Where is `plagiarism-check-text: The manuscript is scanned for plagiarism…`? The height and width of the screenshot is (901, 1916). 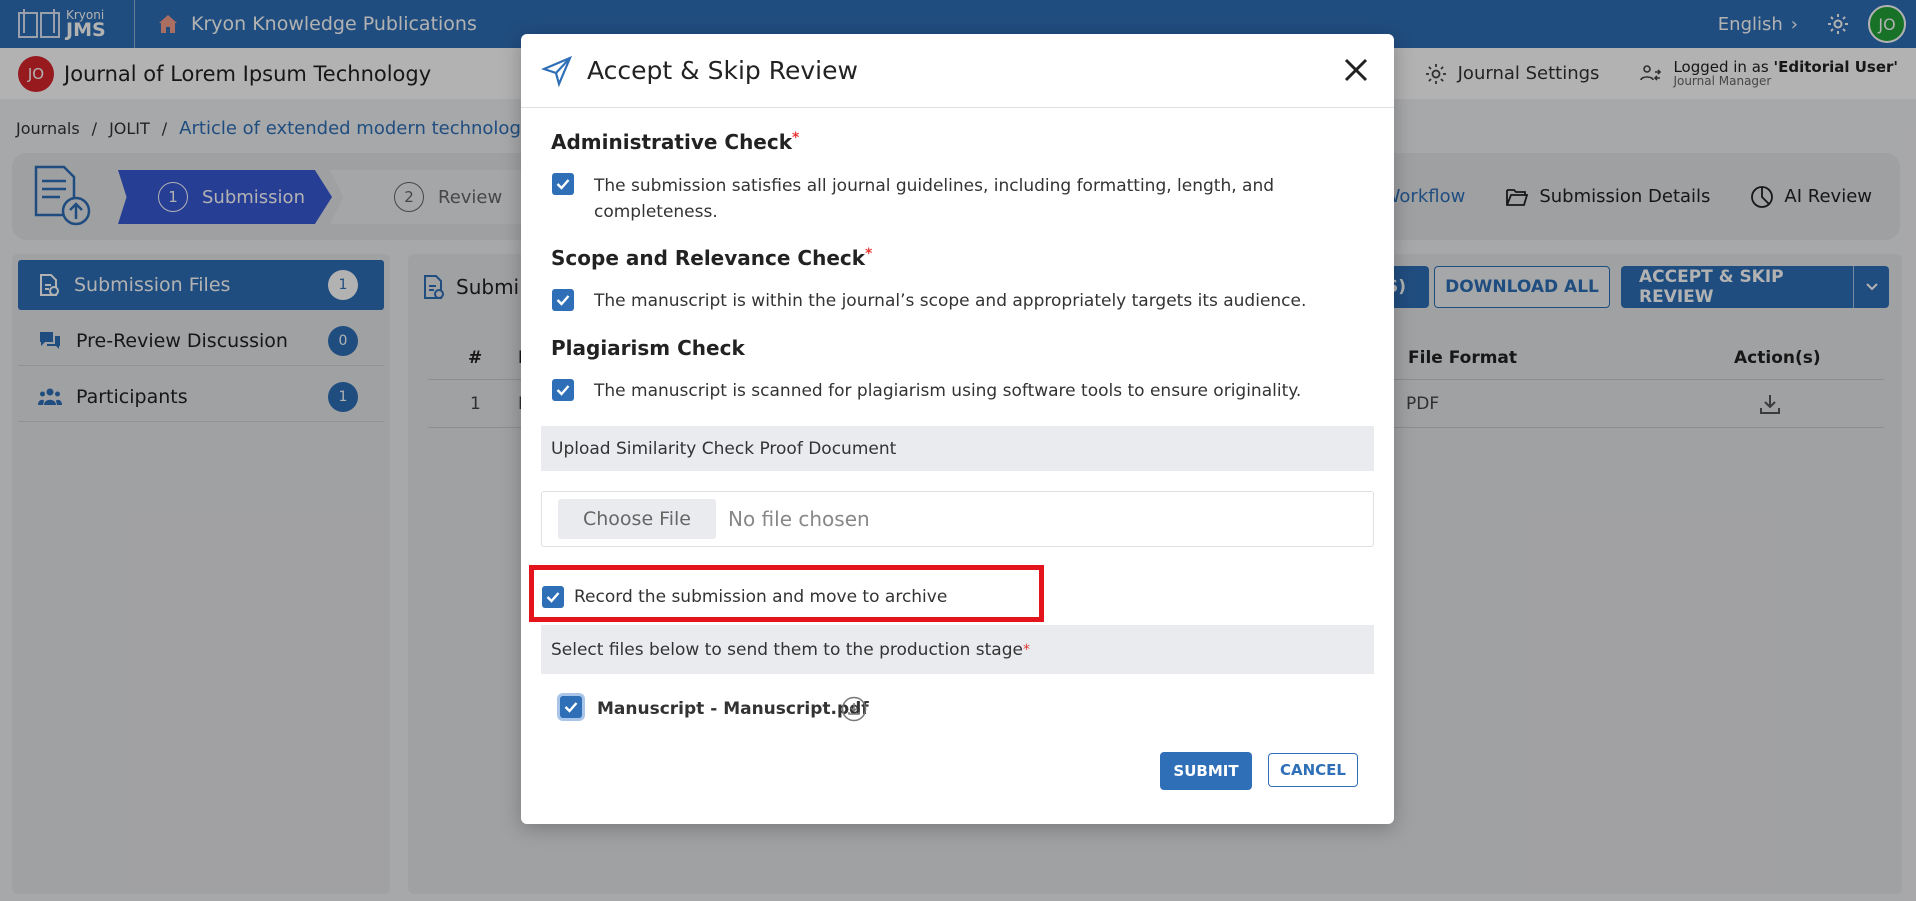 plagiarism-check-text: The manuscript is scanned for plagiarism… is located at coordinates (948, 391).